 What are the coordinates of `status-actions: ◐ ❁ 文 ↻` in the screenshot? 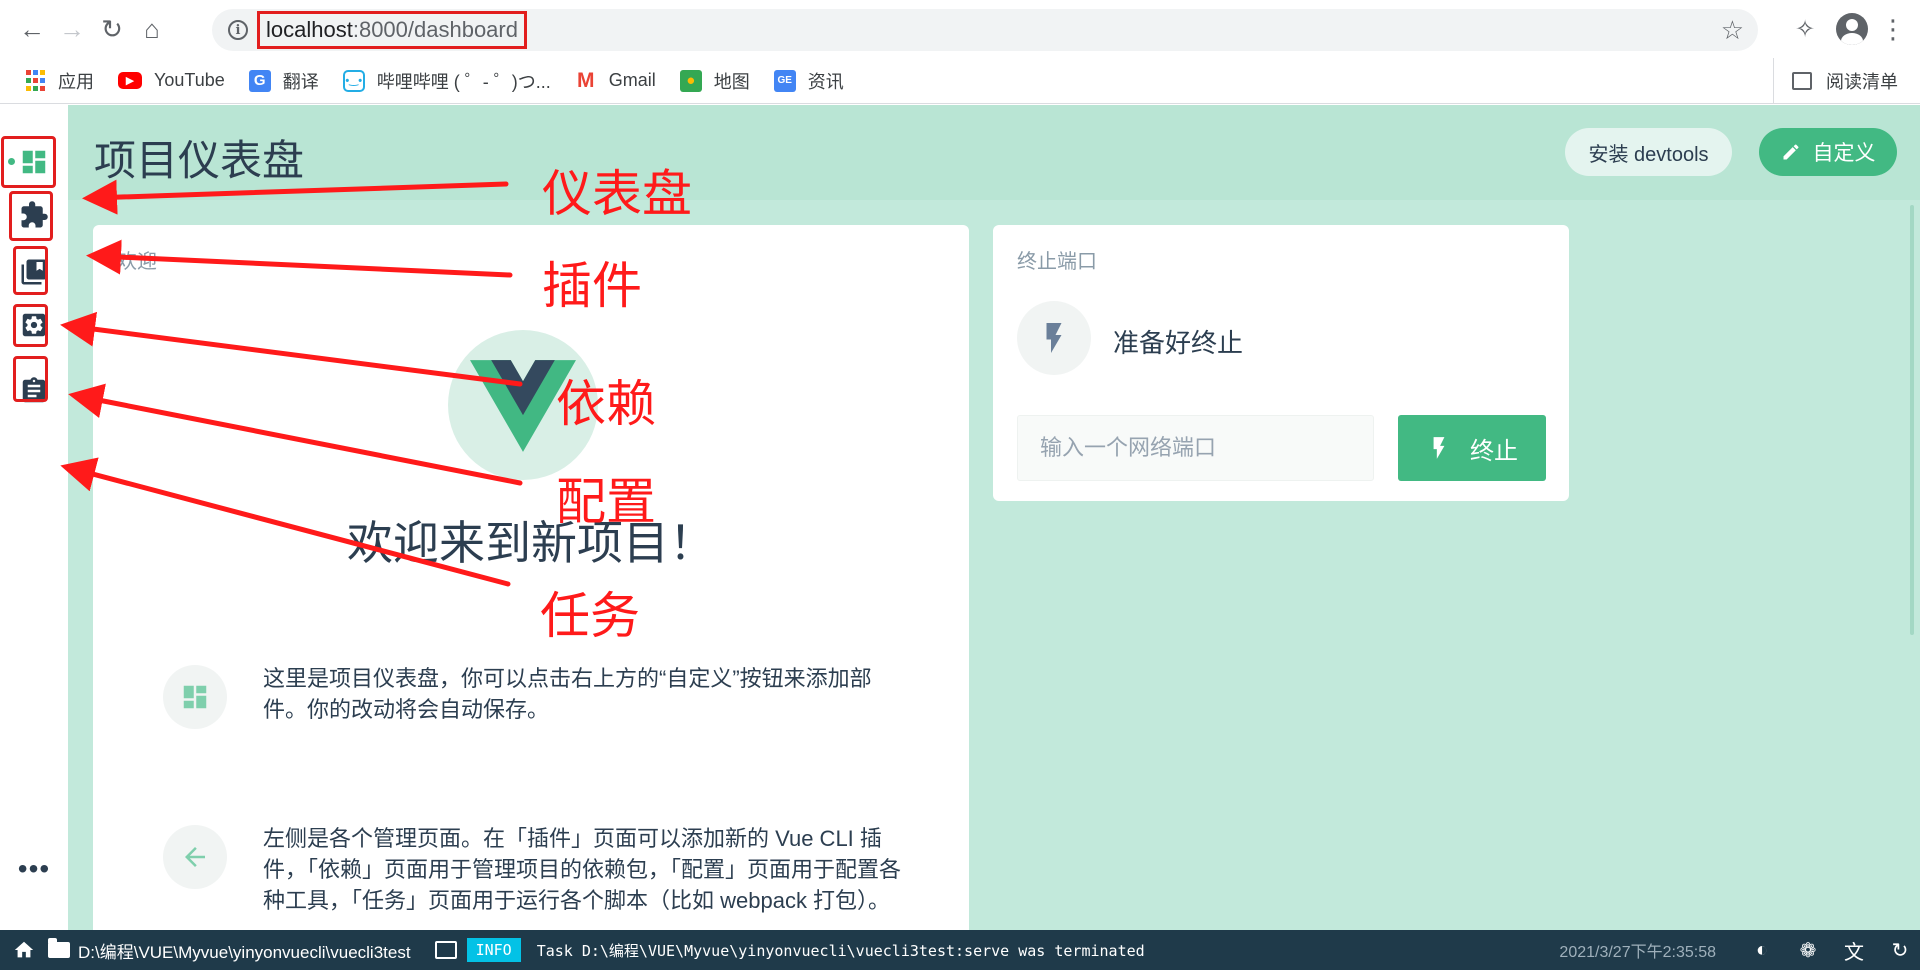 It's located at (1831, 950).